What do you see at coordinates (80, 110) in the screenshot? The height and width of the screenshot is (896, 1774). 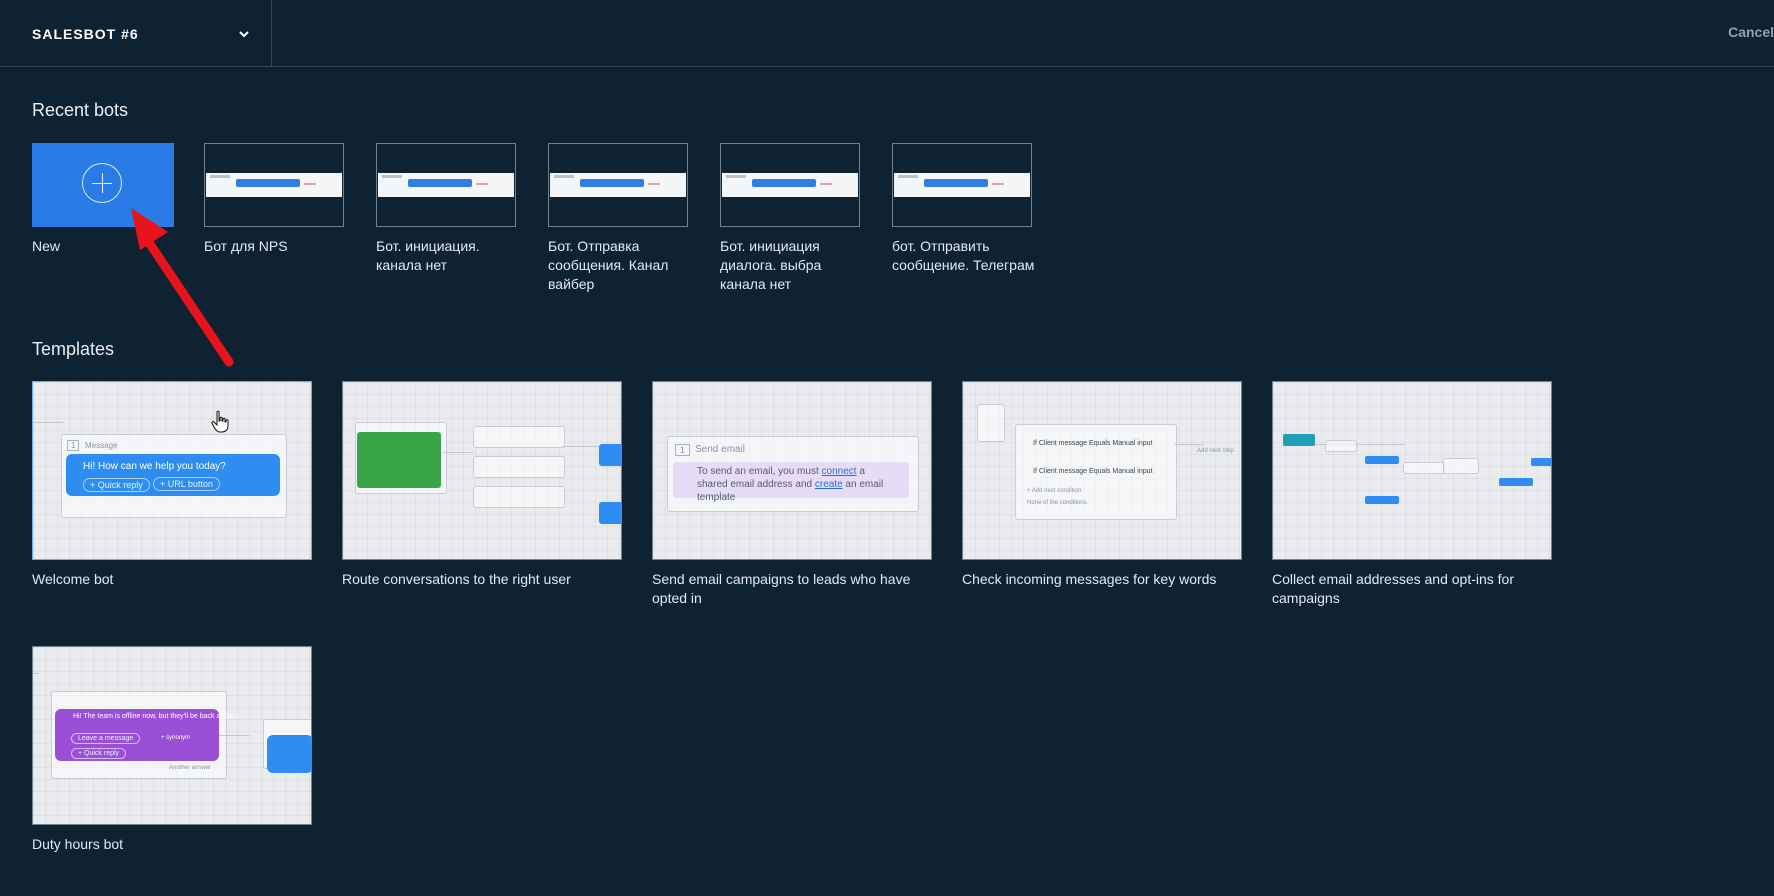 I see `recent-bots-title: Recent bots` at bounding box center [80, 110].